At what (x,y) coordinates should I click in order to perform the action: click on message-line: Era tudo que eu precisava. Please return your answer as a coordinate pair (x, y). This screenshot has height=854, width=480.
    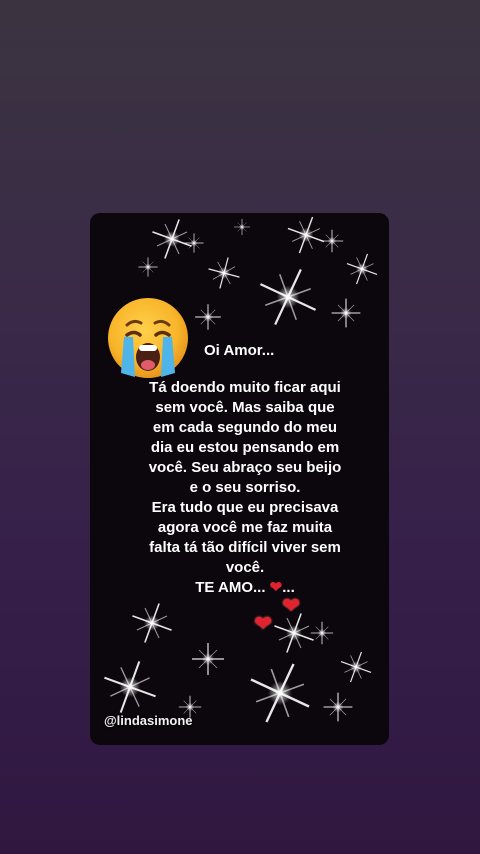
    Looking at the image, I should click on (245, 507).